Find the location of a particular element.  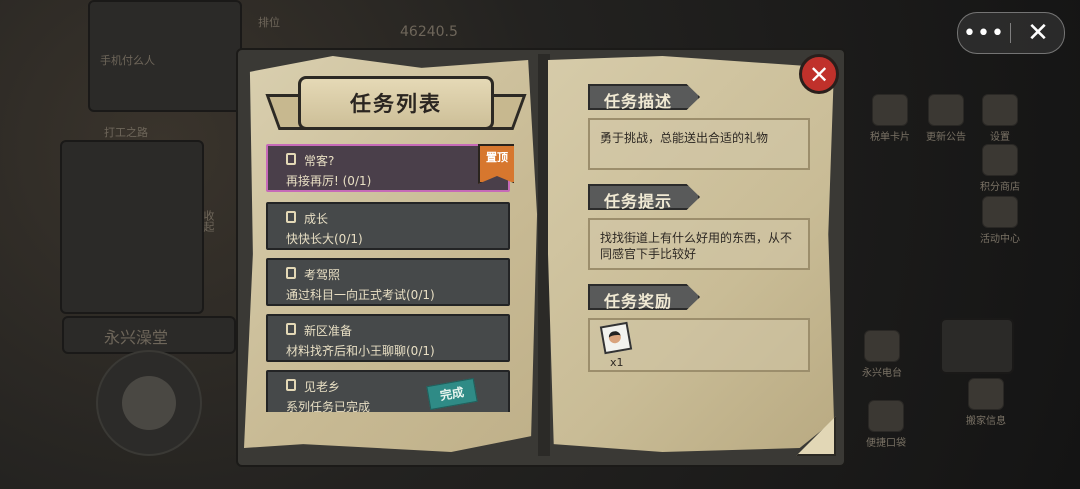

pay-button: 手机付么人 is located at coordinates (127, 60).